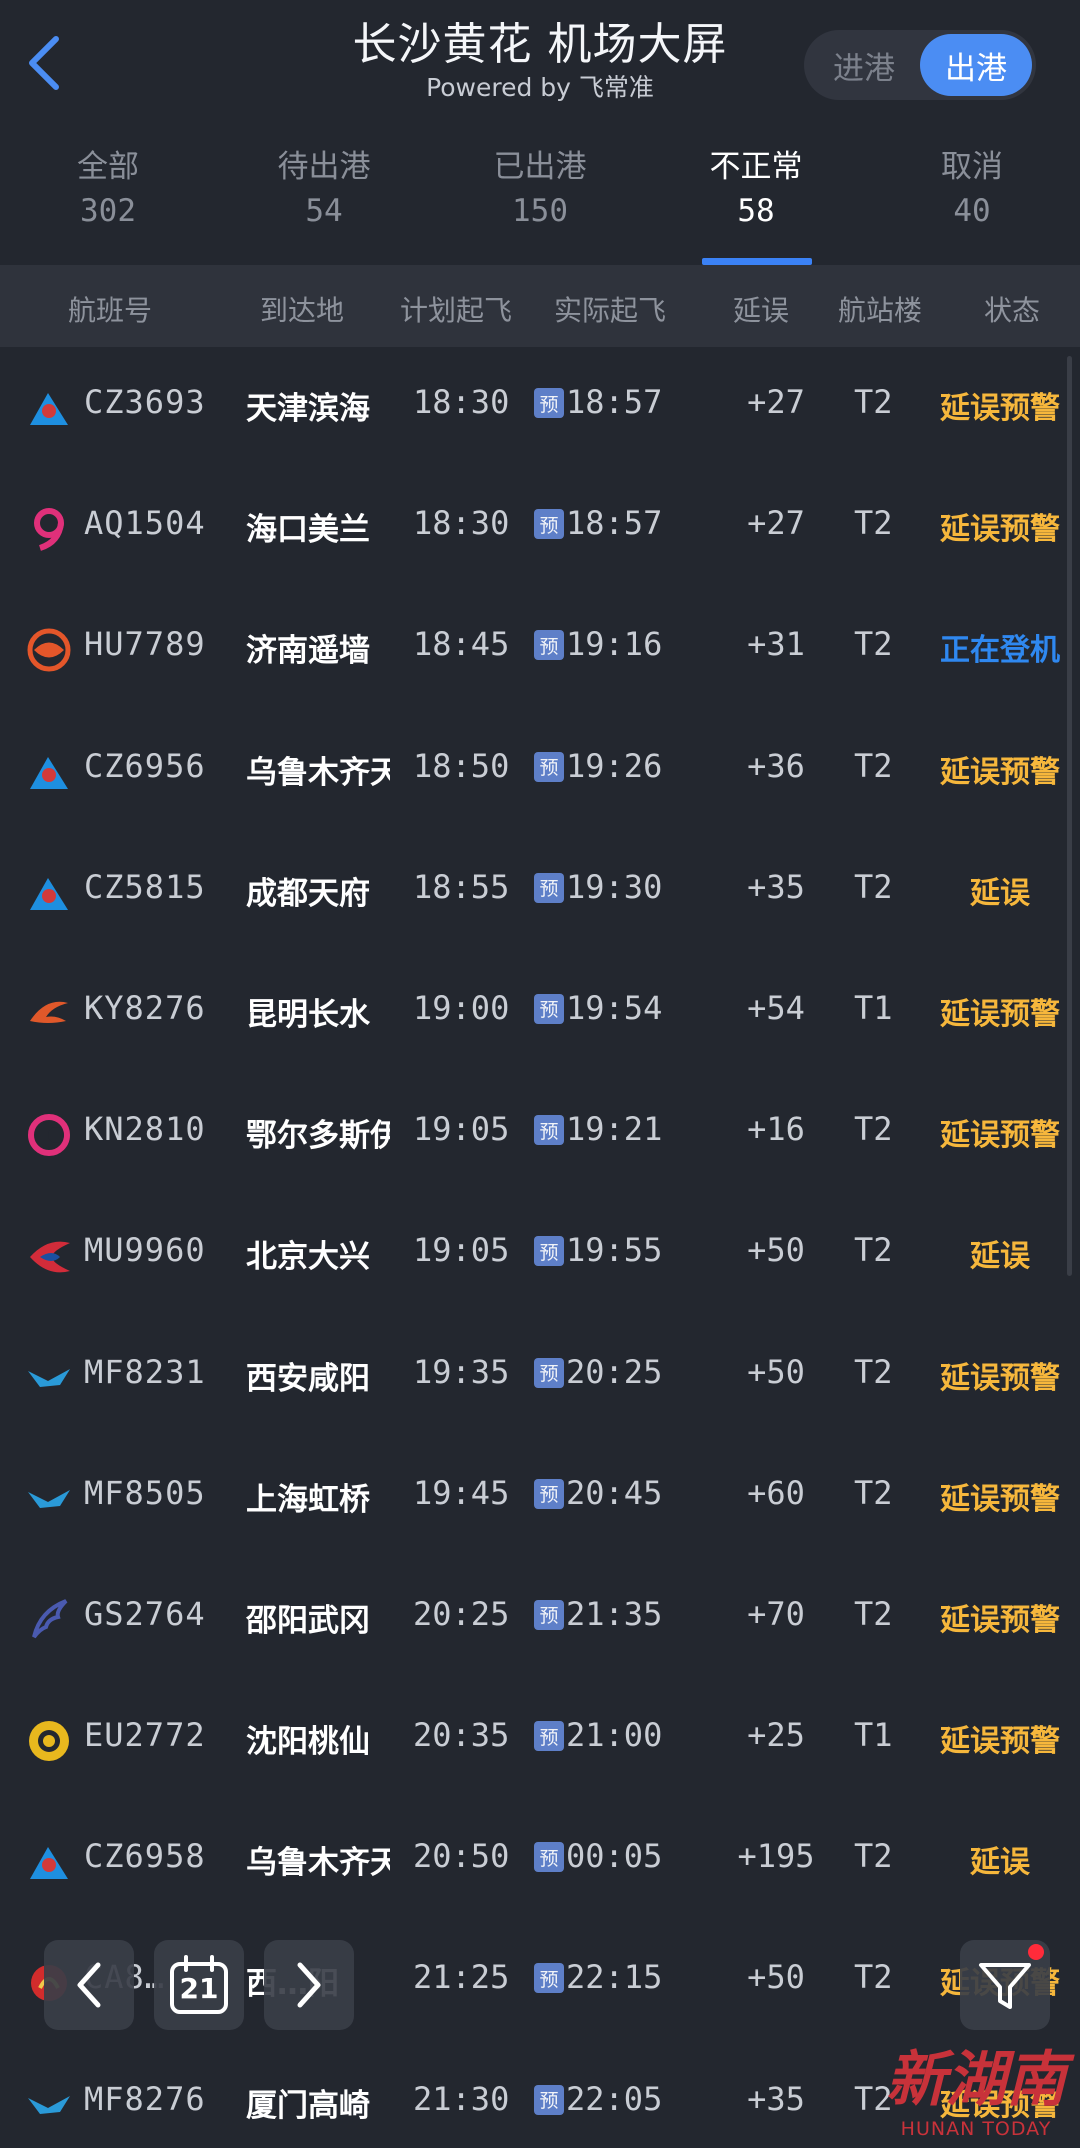  What do you see at coordinates (145, 644) in the screenshot?
I see `flight-number: HU7789` at bounding box center [145, 644].